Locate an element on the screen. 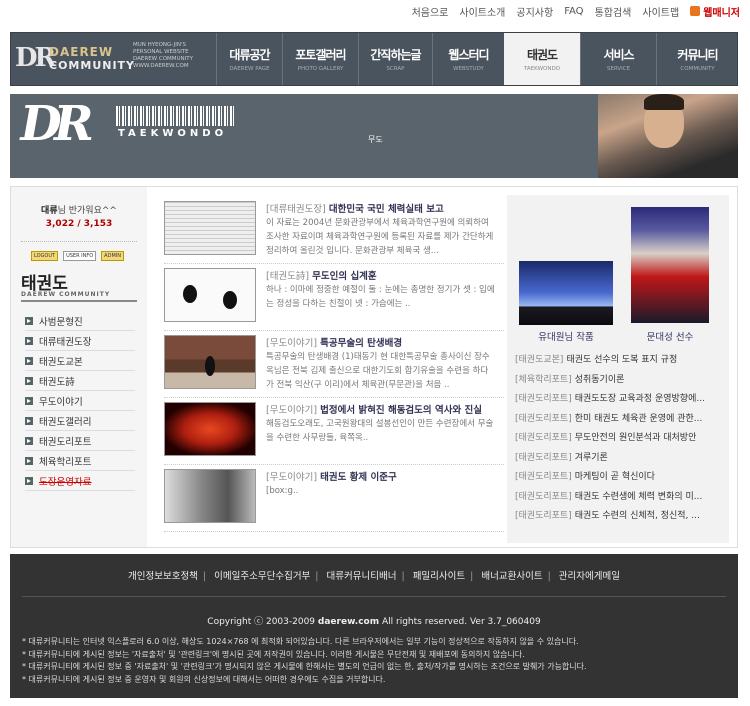  article-title: 대한민국 국민 체력실태 보고 is located at coordinates (386, 209).